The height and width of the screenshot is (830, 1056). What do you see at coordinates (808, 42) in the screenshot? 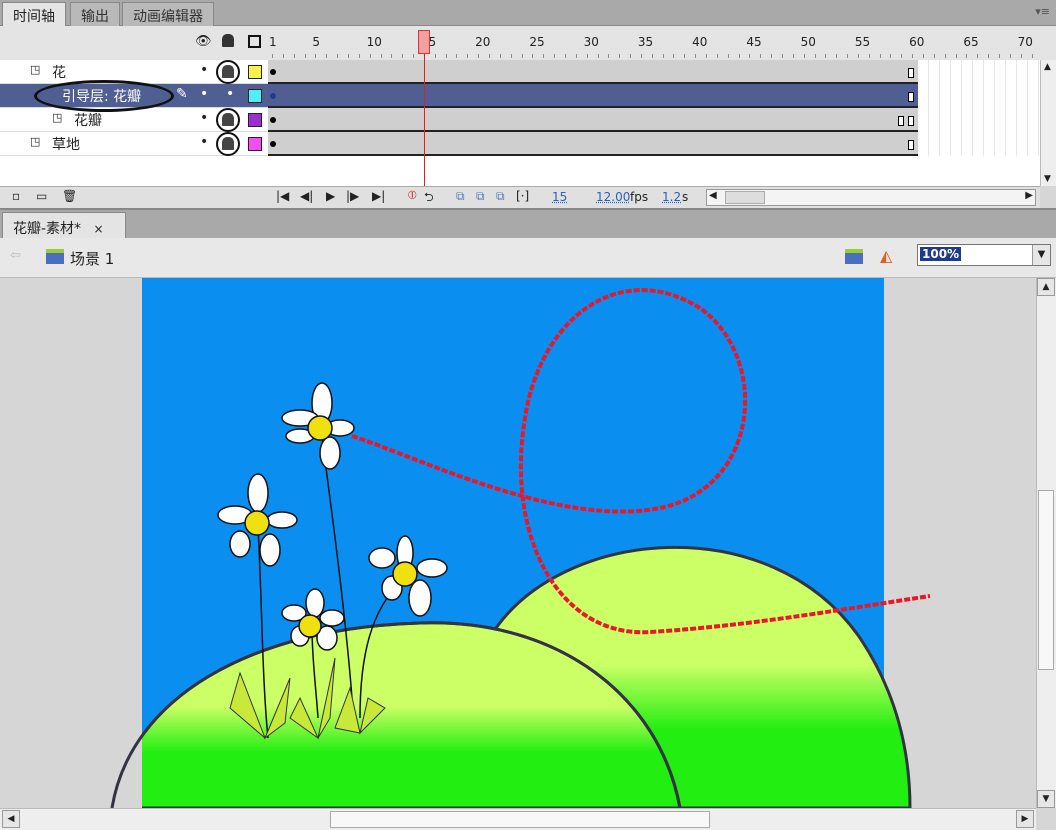
I see `frame-tick-label: 50` at bounding box center [808, 42].